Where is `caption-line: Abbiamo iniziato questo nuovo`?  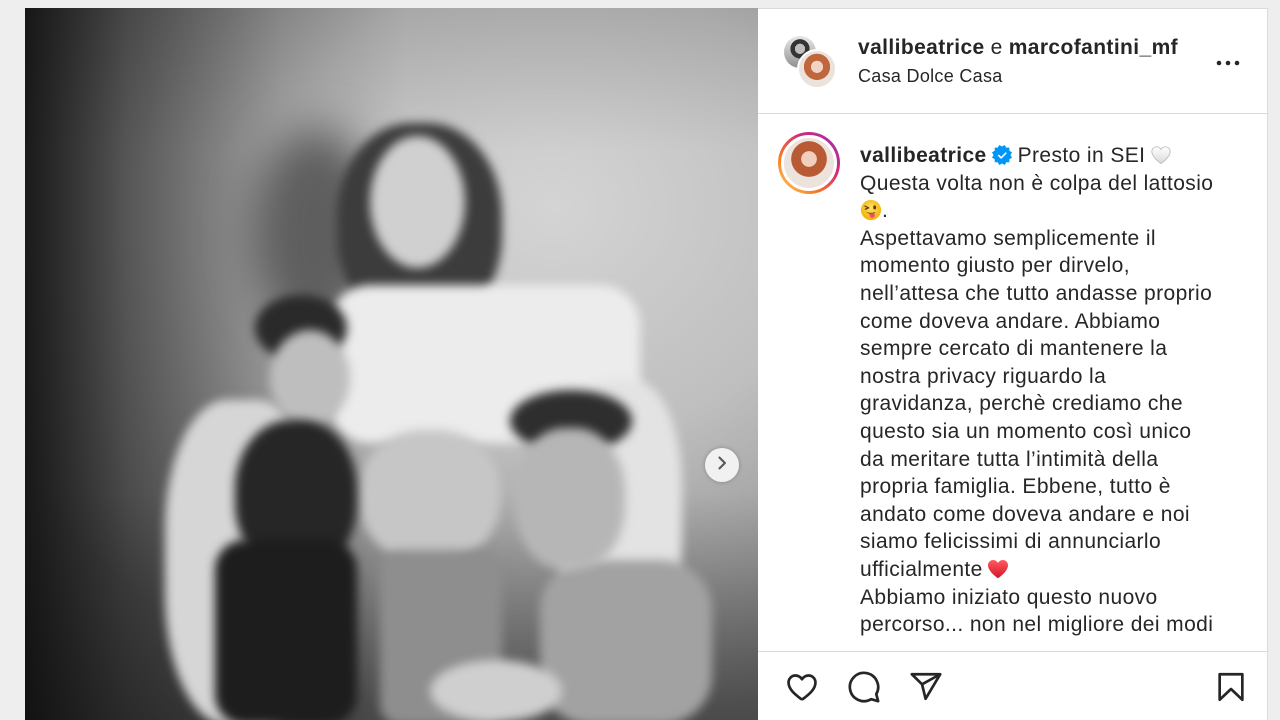 caption-line: Abbiamo iniziato questo nuovo is located at coordinates (1009, 597).